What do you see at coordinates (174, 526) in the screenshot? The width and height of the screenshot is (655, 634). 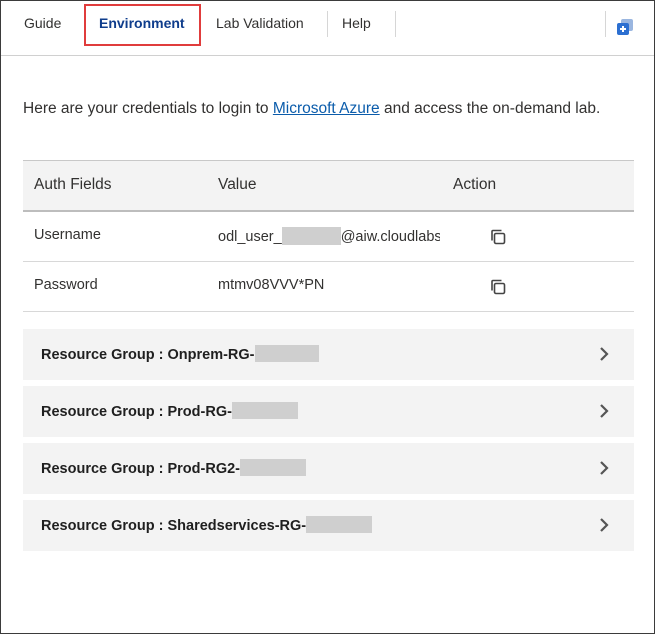 I see `resource-group-name: Resource Group : Sharedservices-RG-` at bounding box center [174, 526].